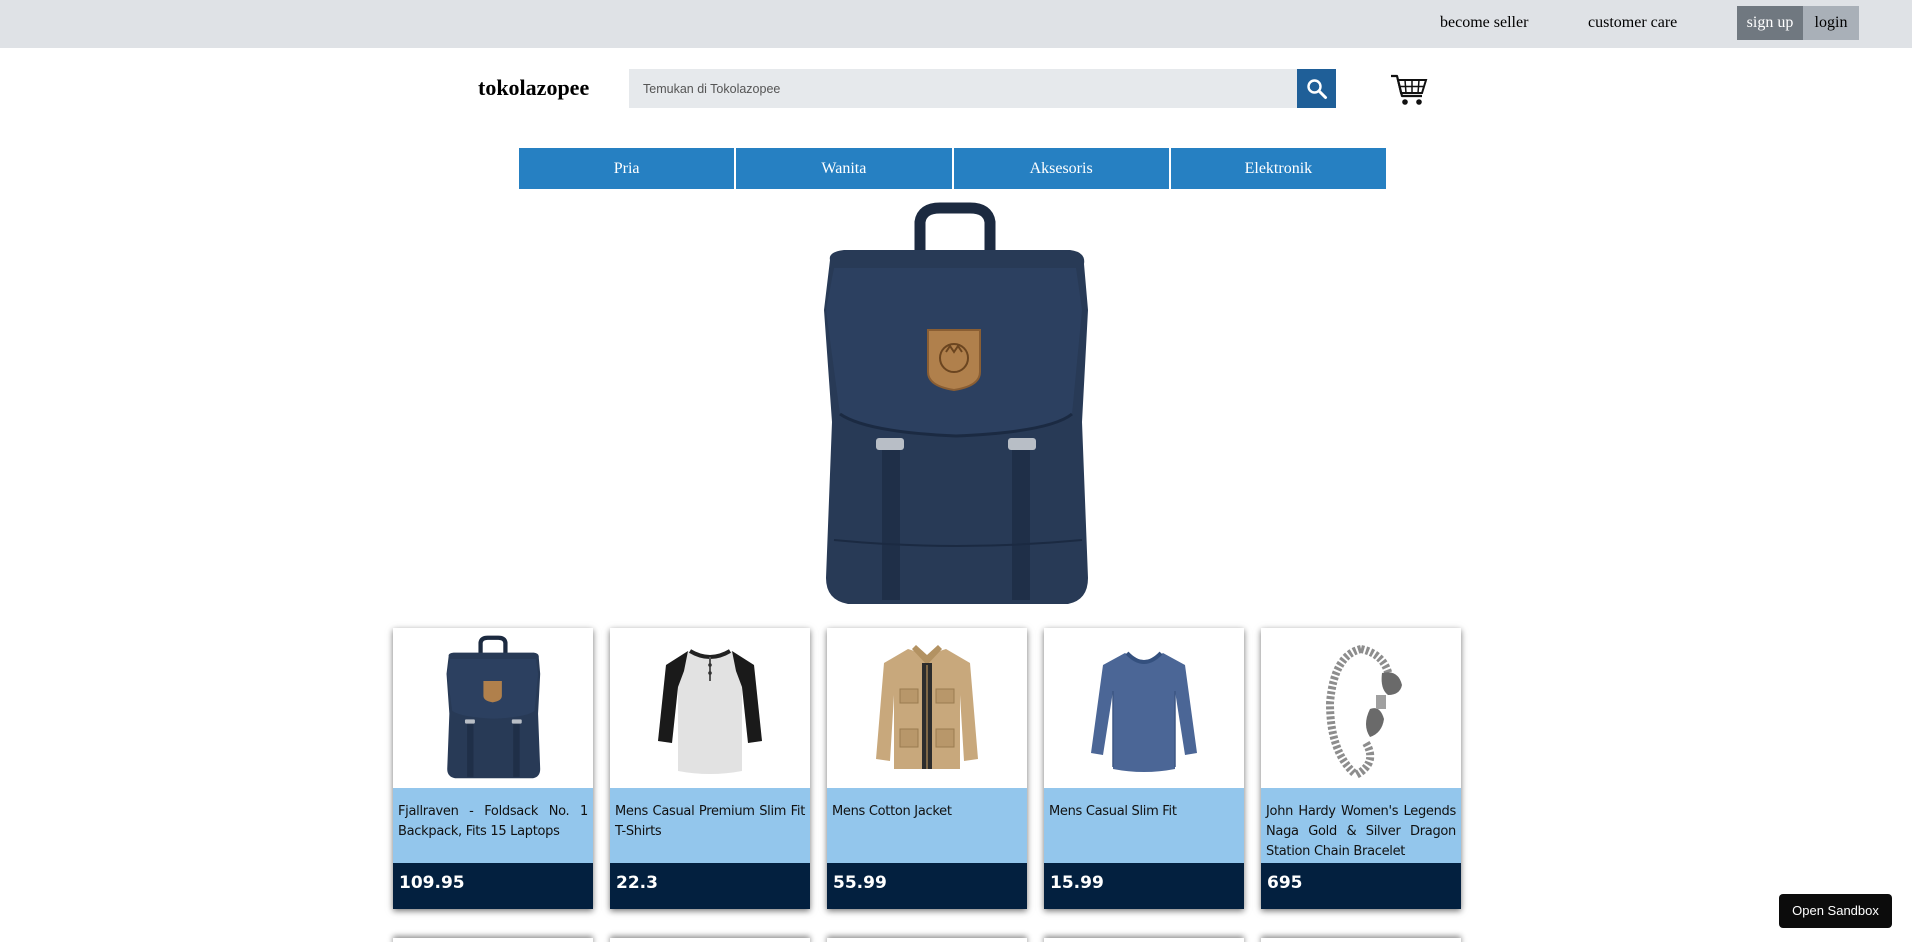 Image resolution: width=1912 pixels, height=942 pixels. What do you see at coordinates (1144, 711) in the screenshot?
I see `long-sleeve-shirt-image` at bounding box center [1144, 711].